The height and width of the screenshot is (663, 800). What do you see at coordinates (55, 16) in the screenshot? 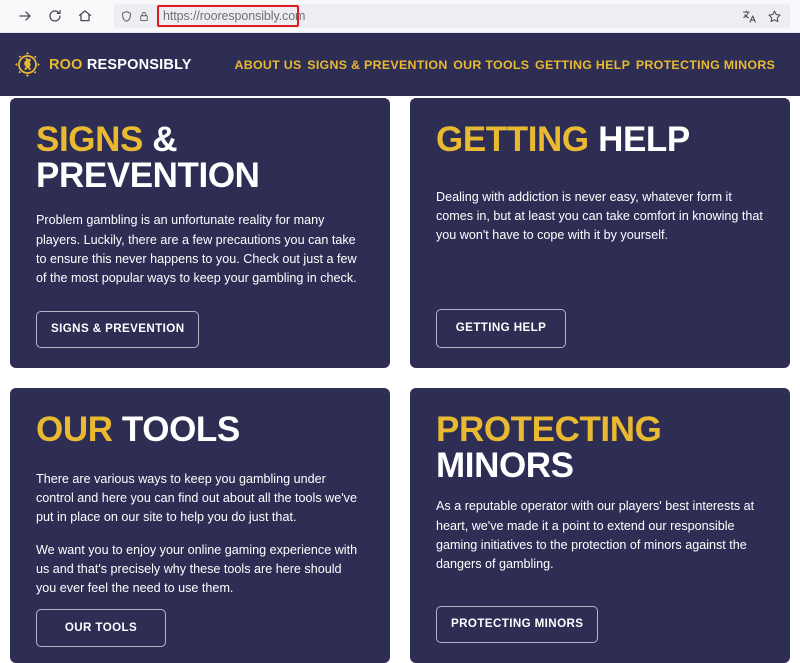
I see `reload-icon` at bounding box center [55, 16].